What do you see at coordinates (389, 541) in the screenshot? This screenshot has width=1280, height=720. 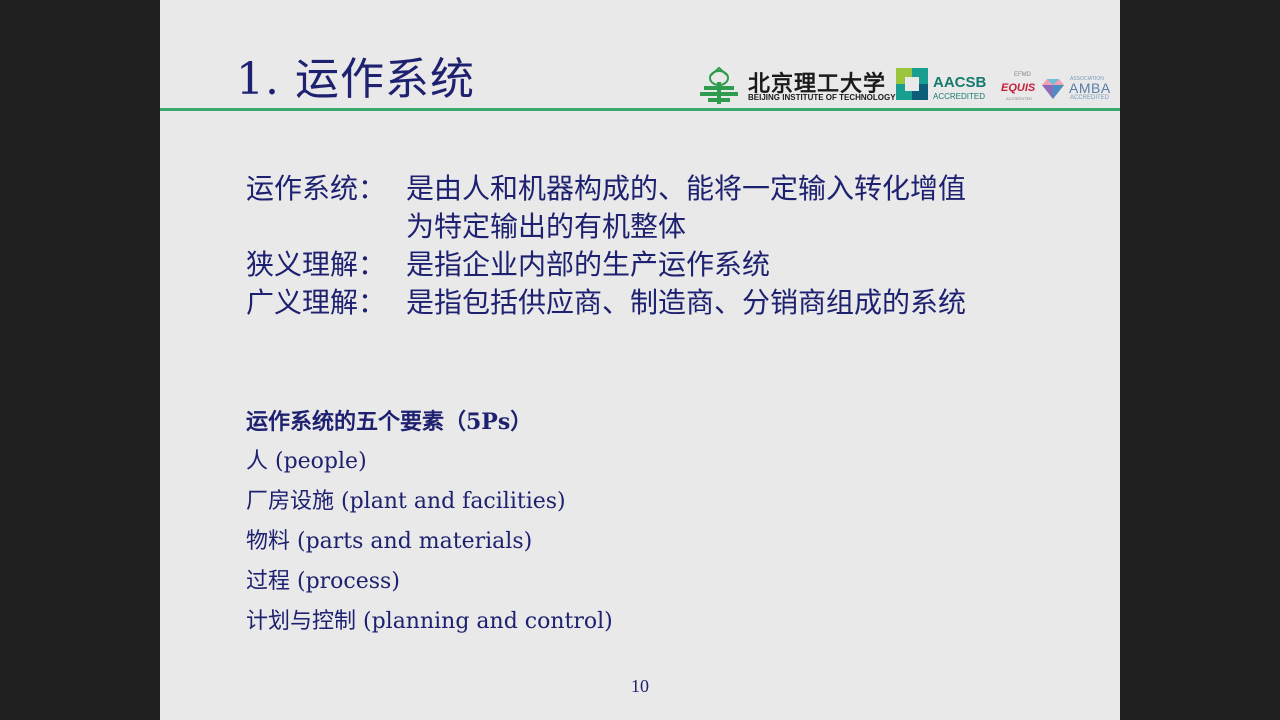 I see `element-item: 物料 (parts and materials)` at bounding box center [389, 541].